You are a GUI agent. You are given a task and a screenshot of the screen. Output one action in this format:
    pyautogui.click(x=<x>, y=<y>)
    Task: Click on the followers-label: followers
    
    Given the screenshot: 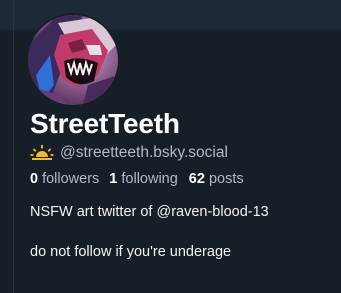 What is the action you would take?
    pyautogui.click(x=71, y=179)
    